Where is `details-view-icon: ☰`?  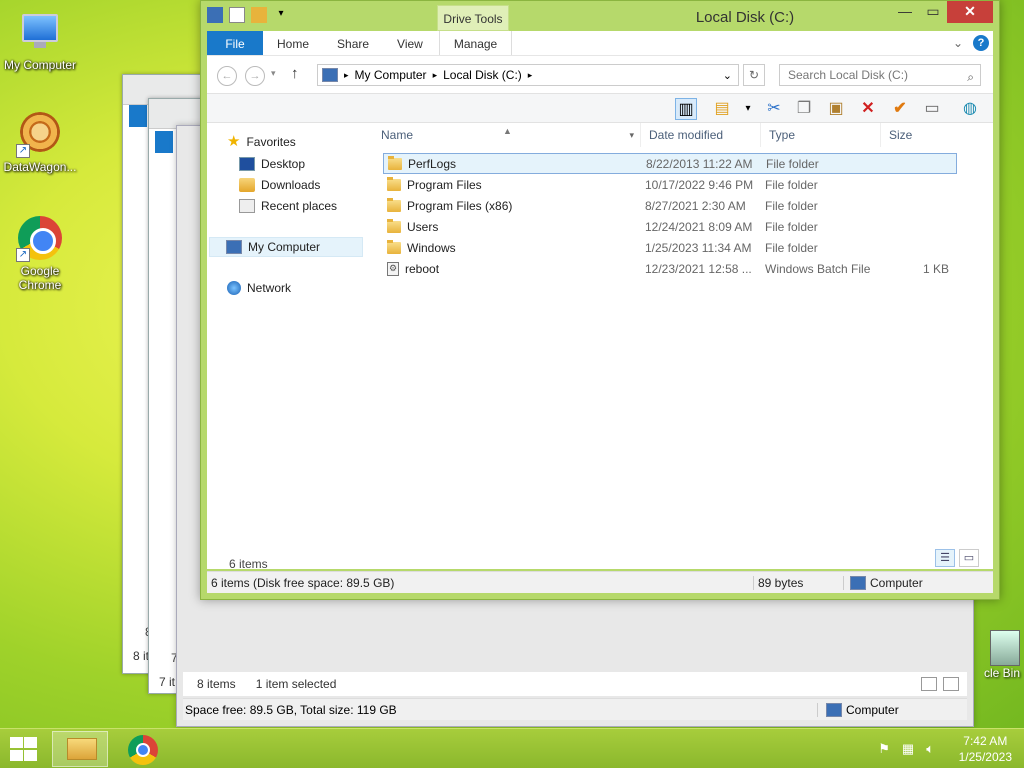
details-view-icon: ☰ is located at coordinates (945, 558).